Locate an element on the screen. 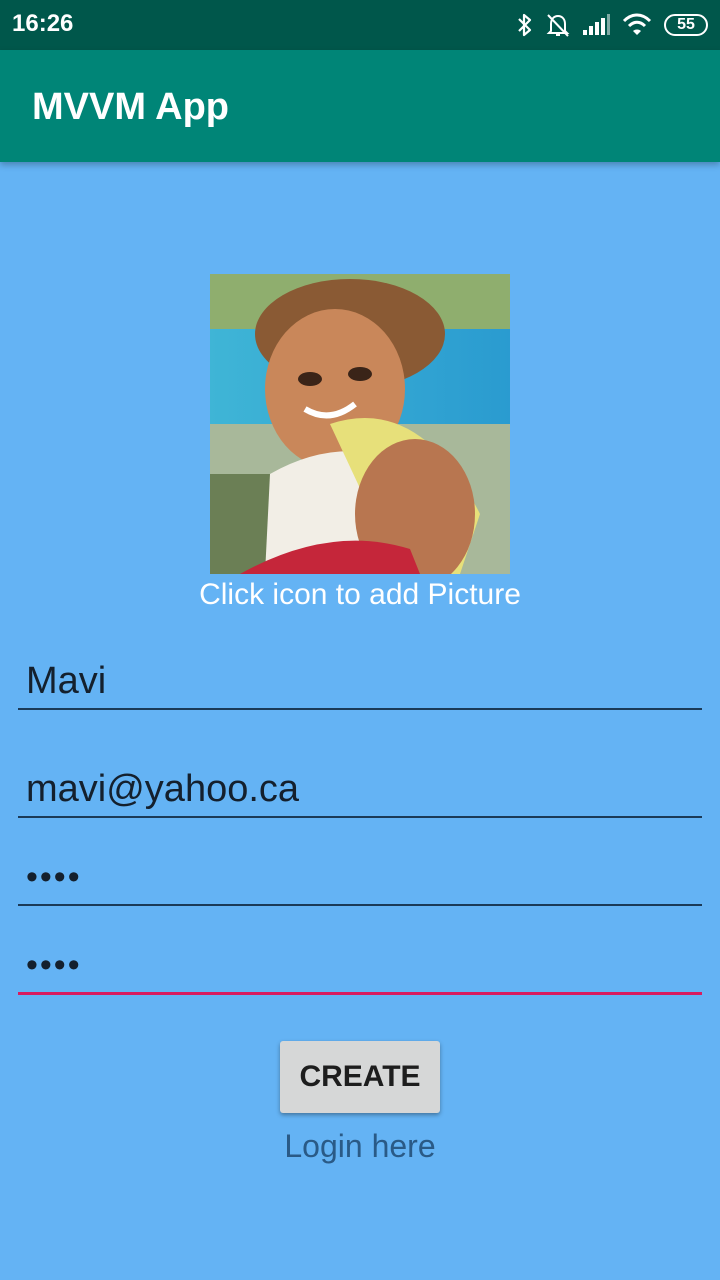  app-bar: MVVM App is located at coordinates (360, 106).